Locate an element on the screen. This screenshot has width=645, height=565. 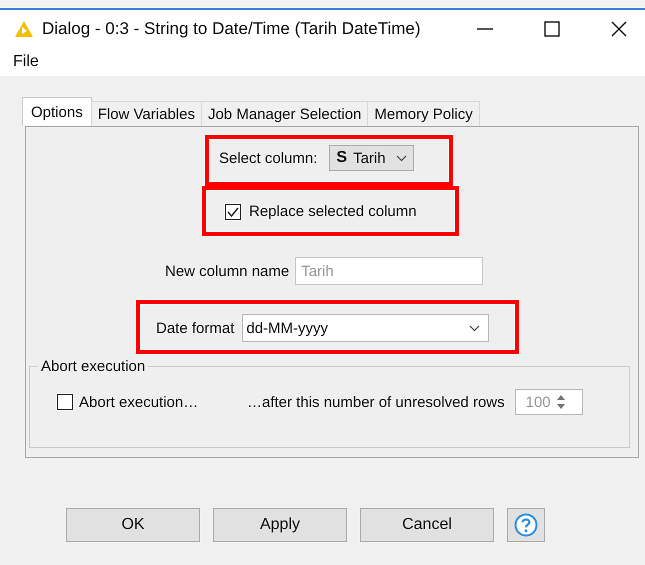
help-button is located at coordinates (526, 525).